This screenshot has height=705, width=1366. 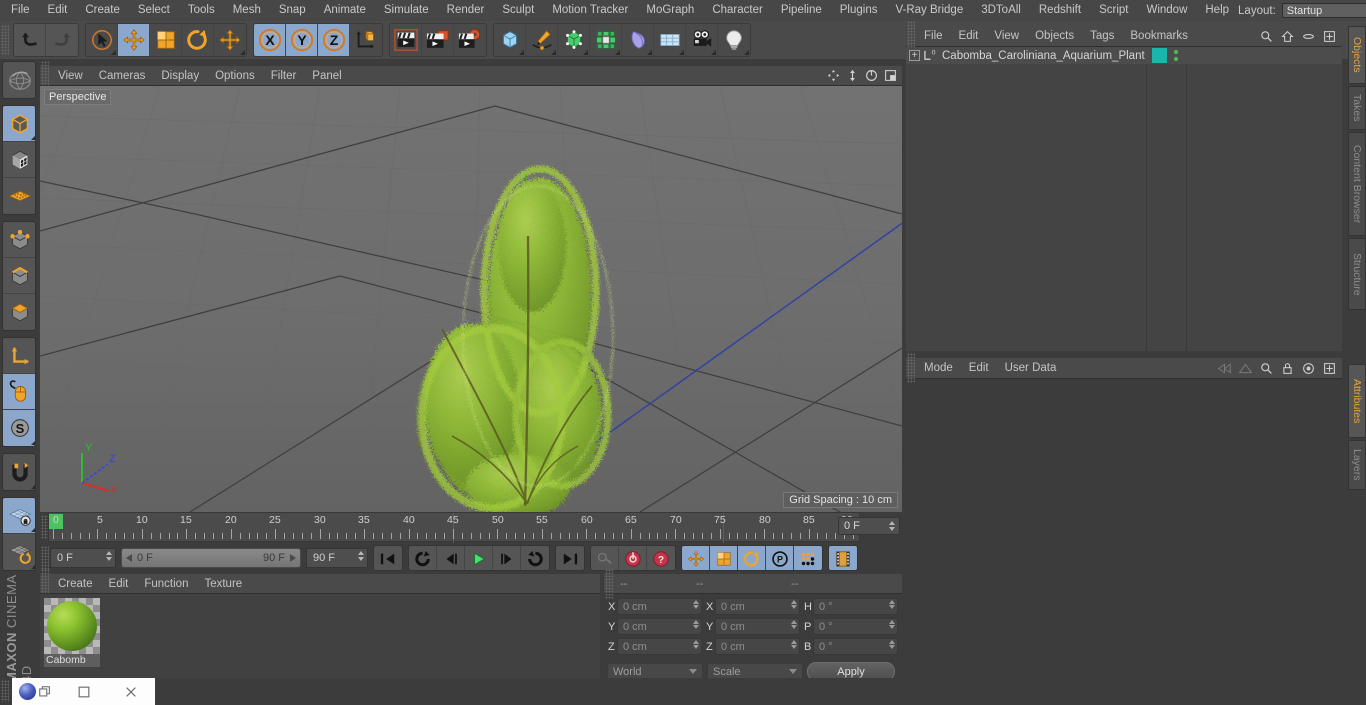 What do you see at coordinates (1224, 368) in the screenshot?
I see `history-back-icon` at bounding box center [1224, 368].